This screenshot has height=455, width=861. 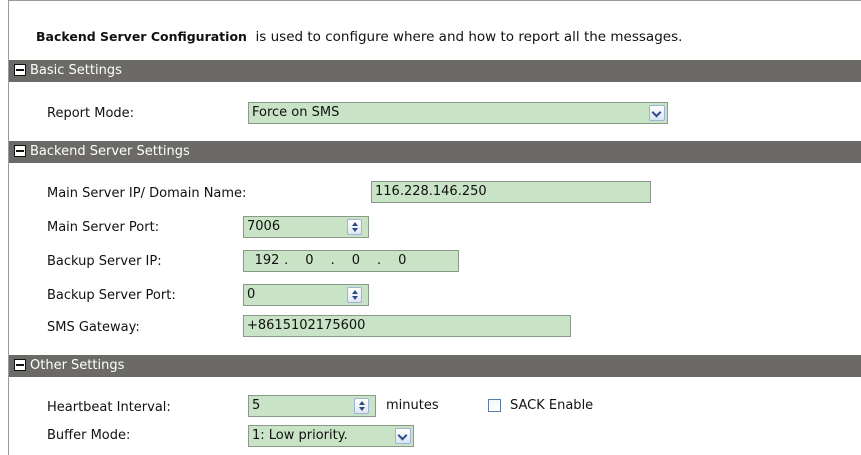 I want to click on section-title: Backend Server Settings, so click(x=110, y=151).